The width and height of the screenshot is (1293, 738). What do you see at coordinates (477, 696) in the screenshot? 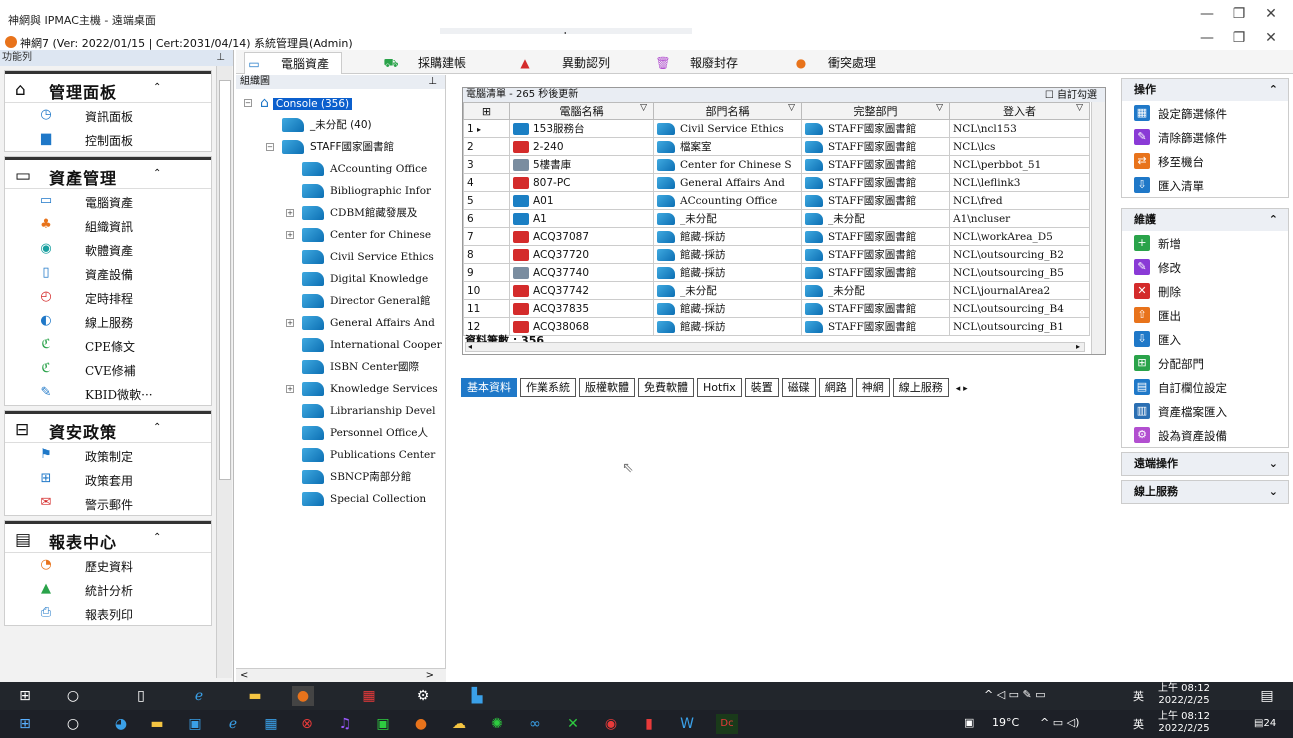
I see `rdp-icon: ▙` at bounding box center [477, 696].